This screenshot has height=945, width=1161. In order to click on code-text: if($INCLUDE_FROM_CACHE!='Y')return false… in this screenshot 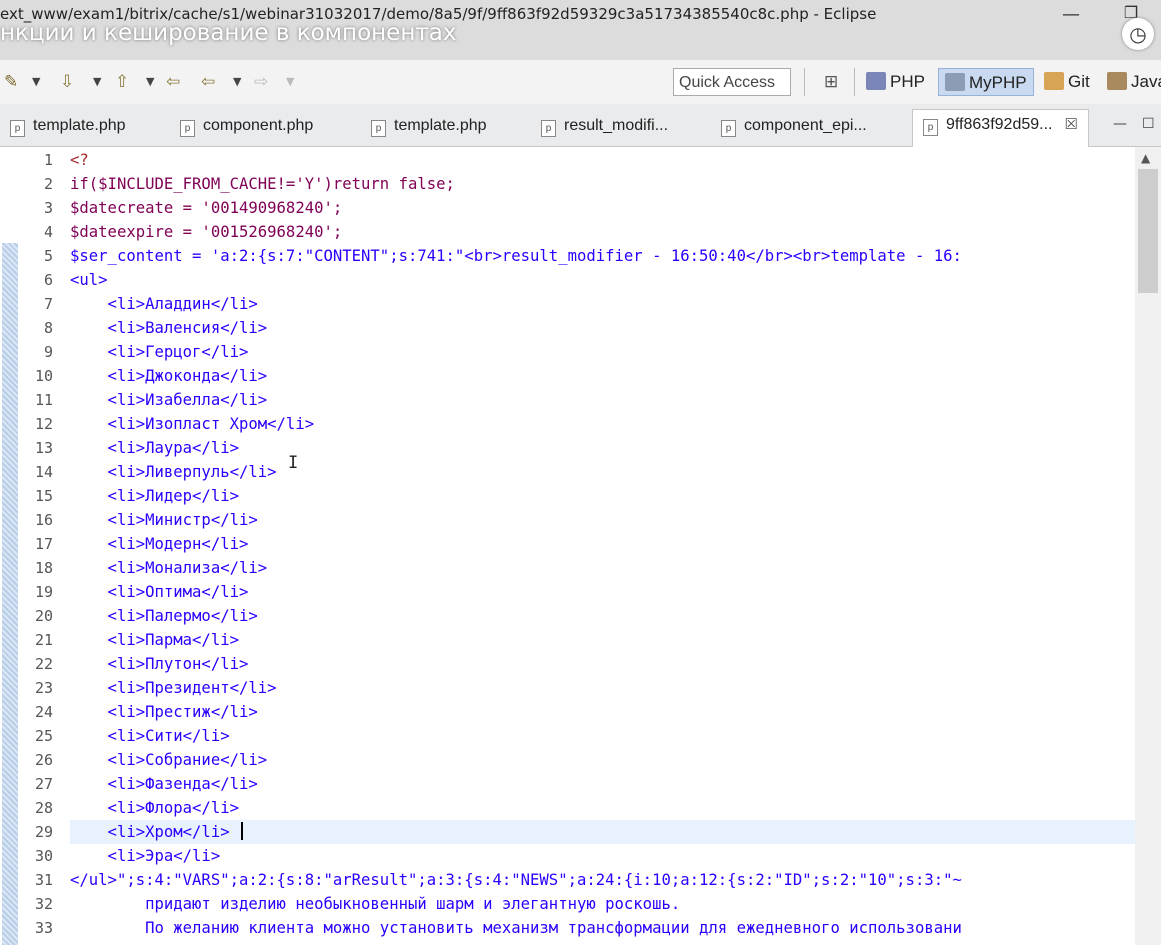, I will do `click(262, 184)`.